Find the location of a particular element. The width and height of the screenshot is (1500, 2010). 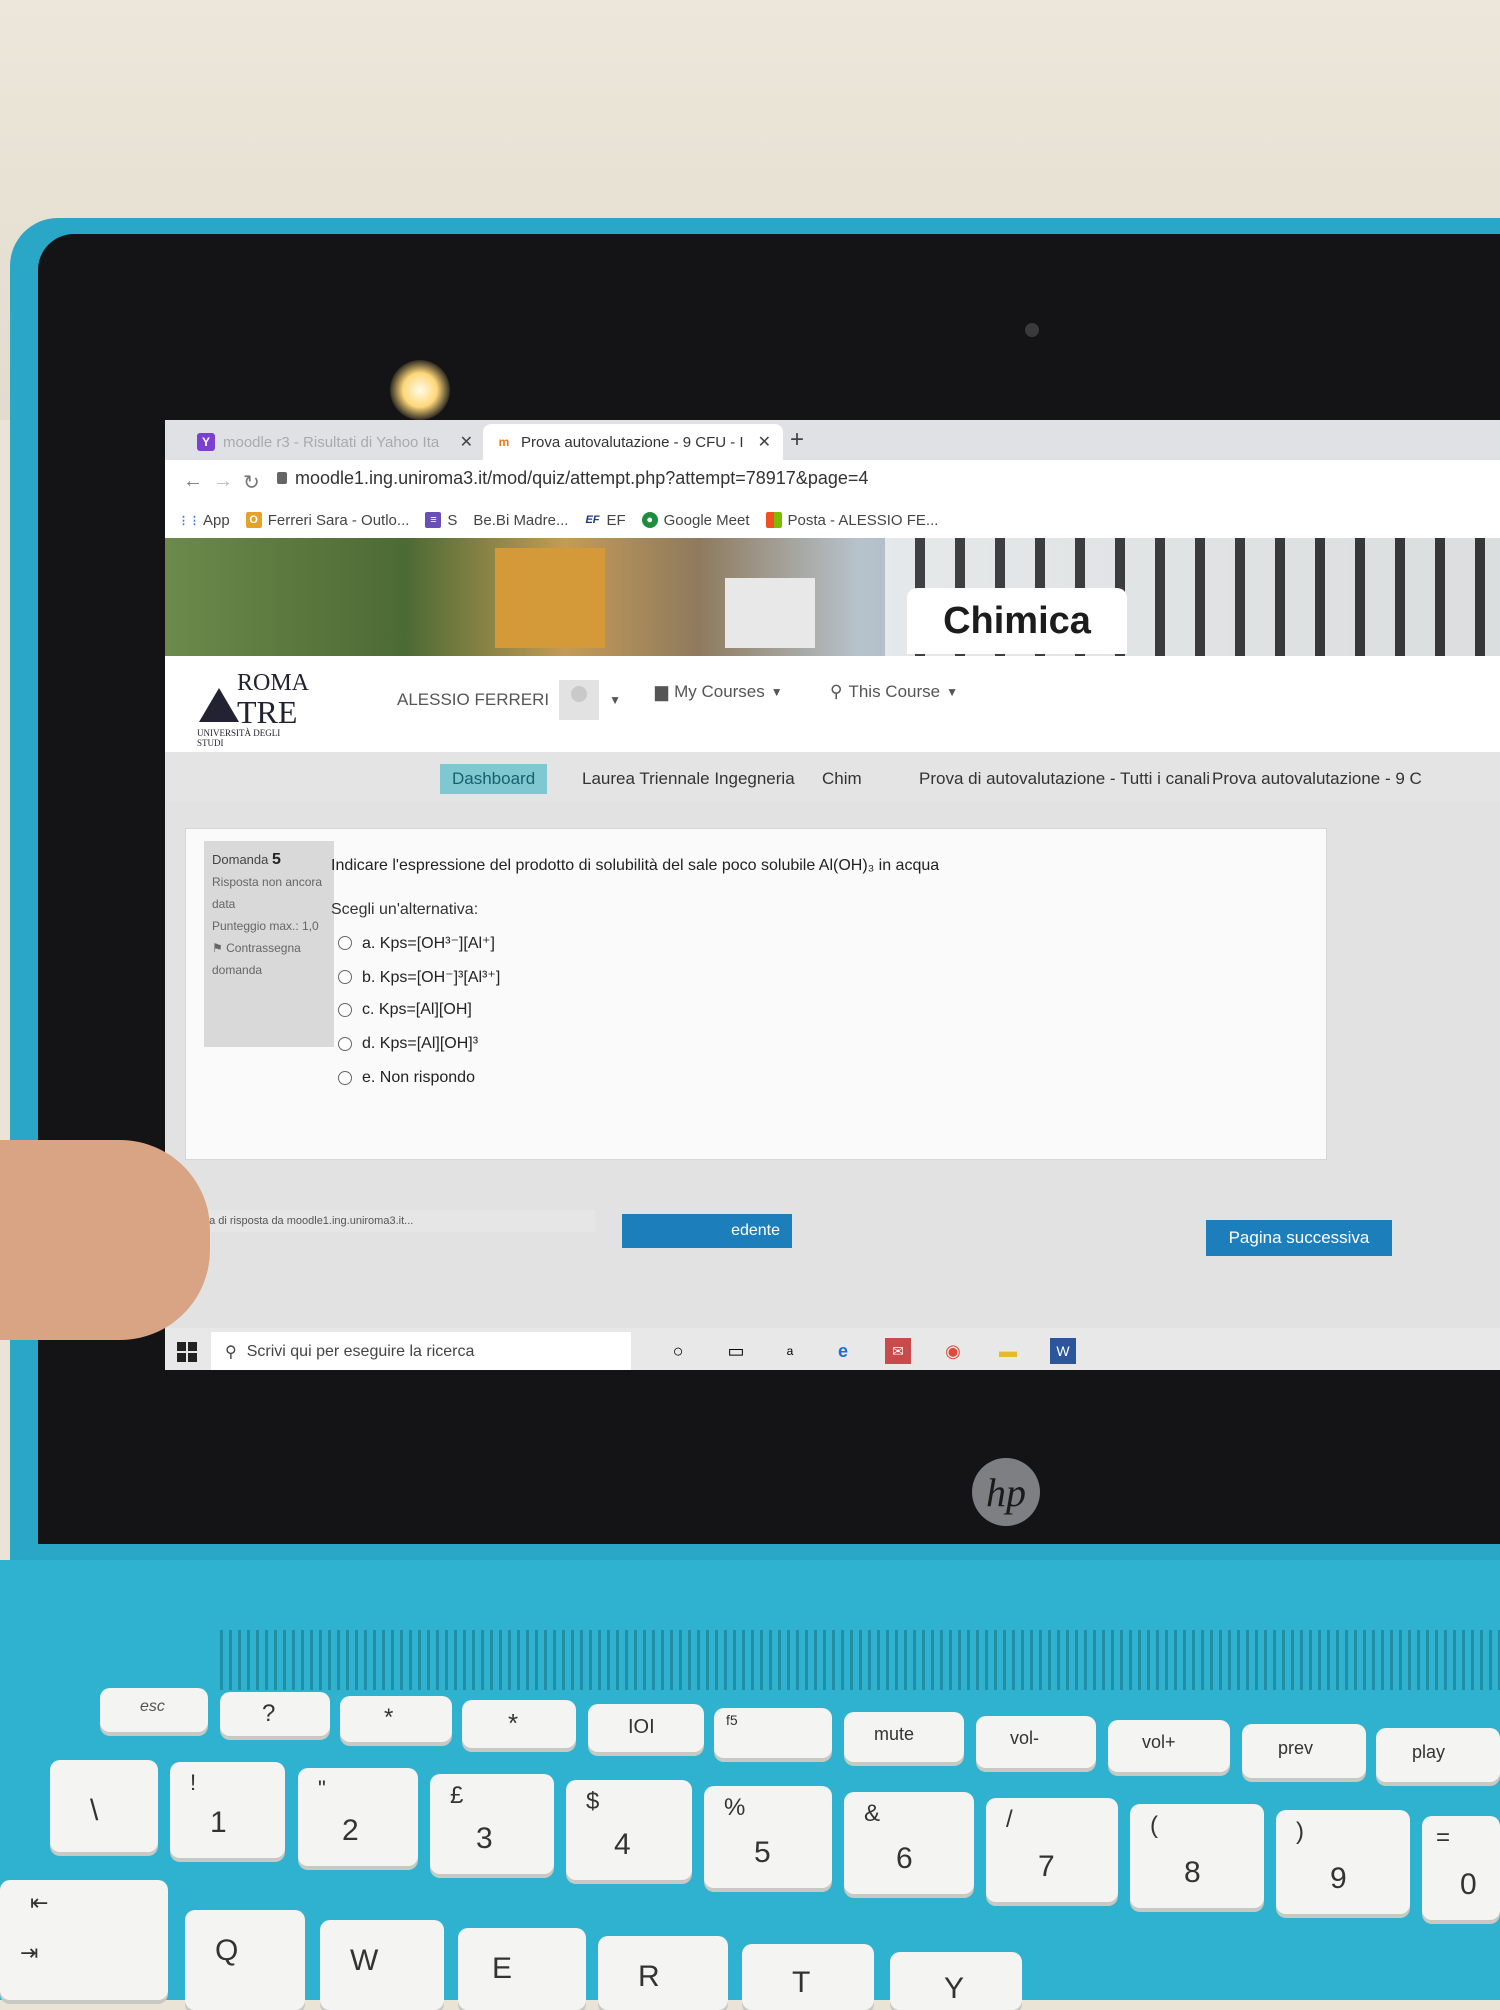

key-w: W is located at coordinates (382, 1965).